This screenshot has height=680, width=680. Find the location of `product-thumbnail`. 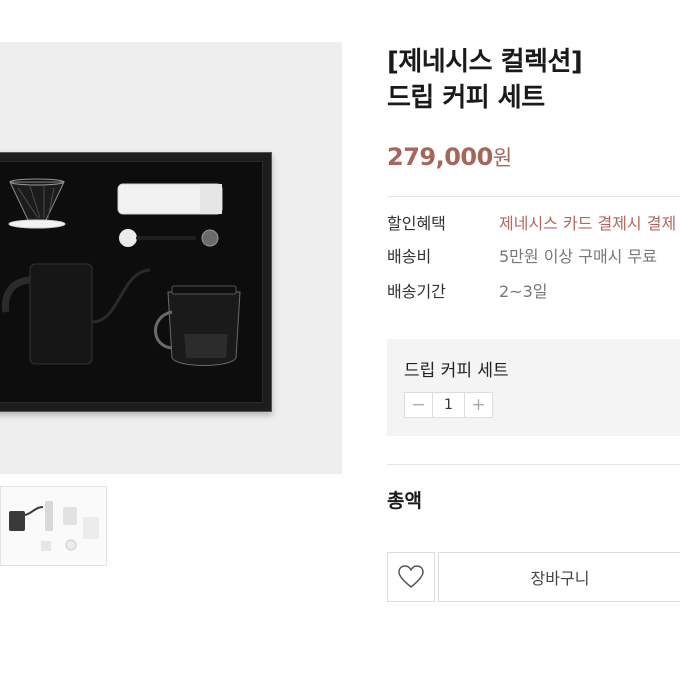

product-thumbnail is located at coordinates (53, 526).